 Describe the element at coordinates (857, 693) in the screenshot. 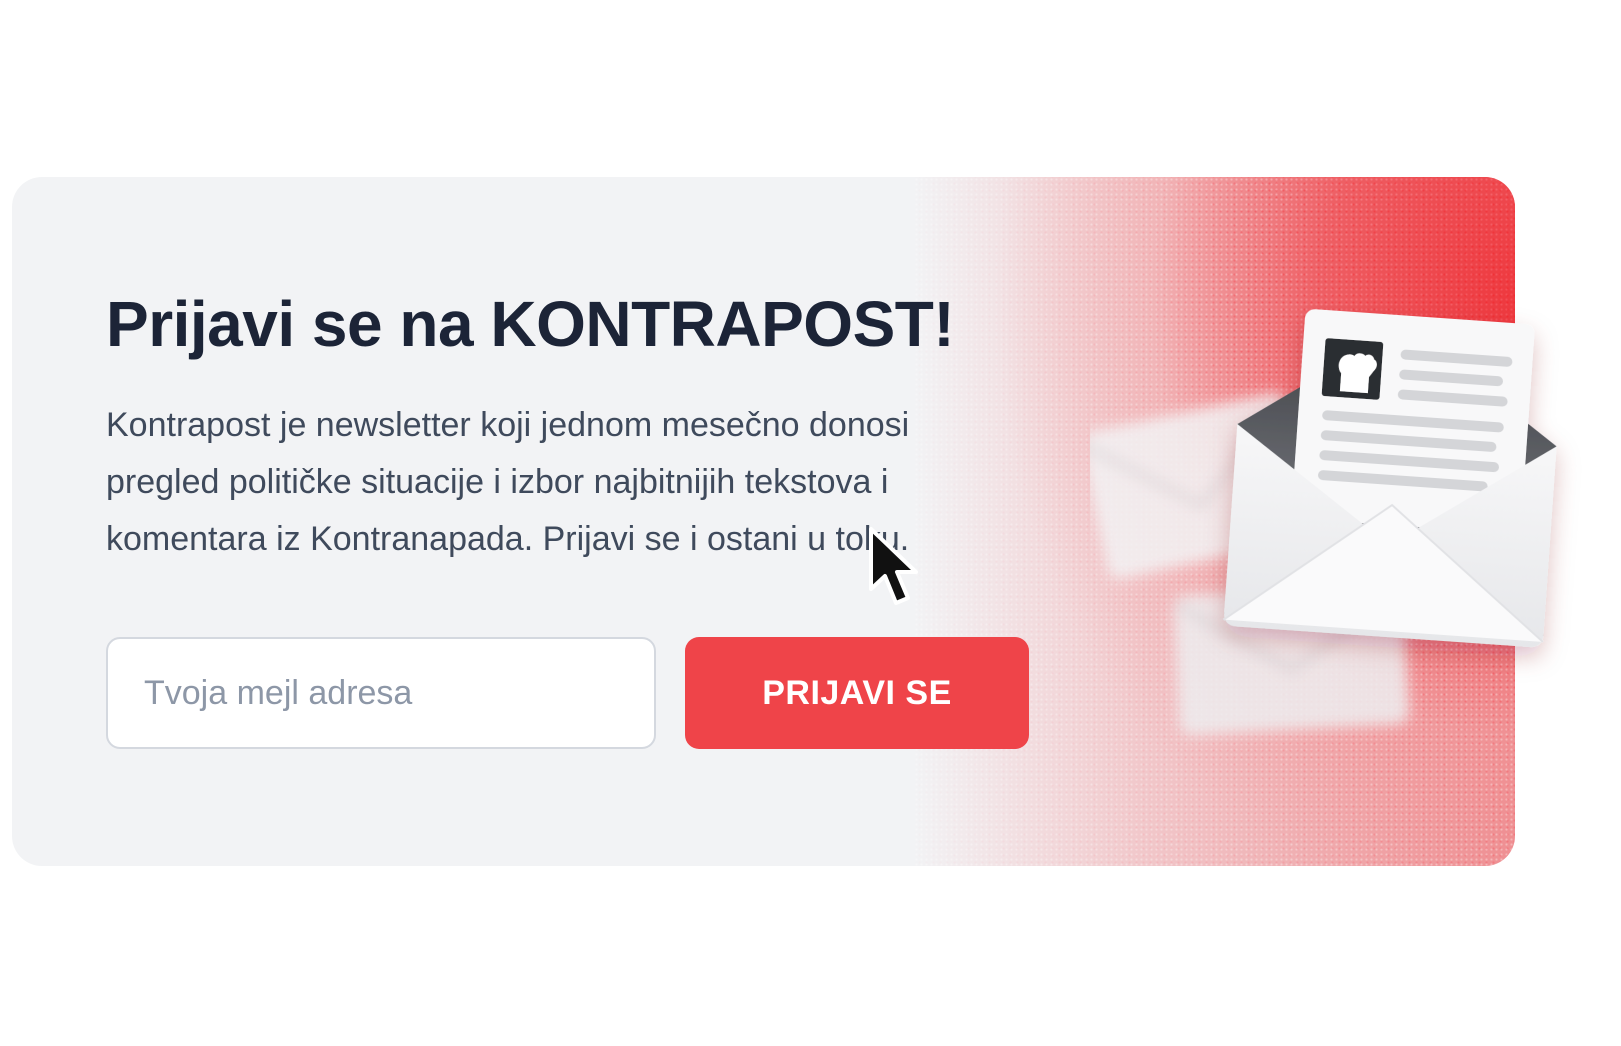

I see `subscribe-button: PRIJAVI SE` at that location.